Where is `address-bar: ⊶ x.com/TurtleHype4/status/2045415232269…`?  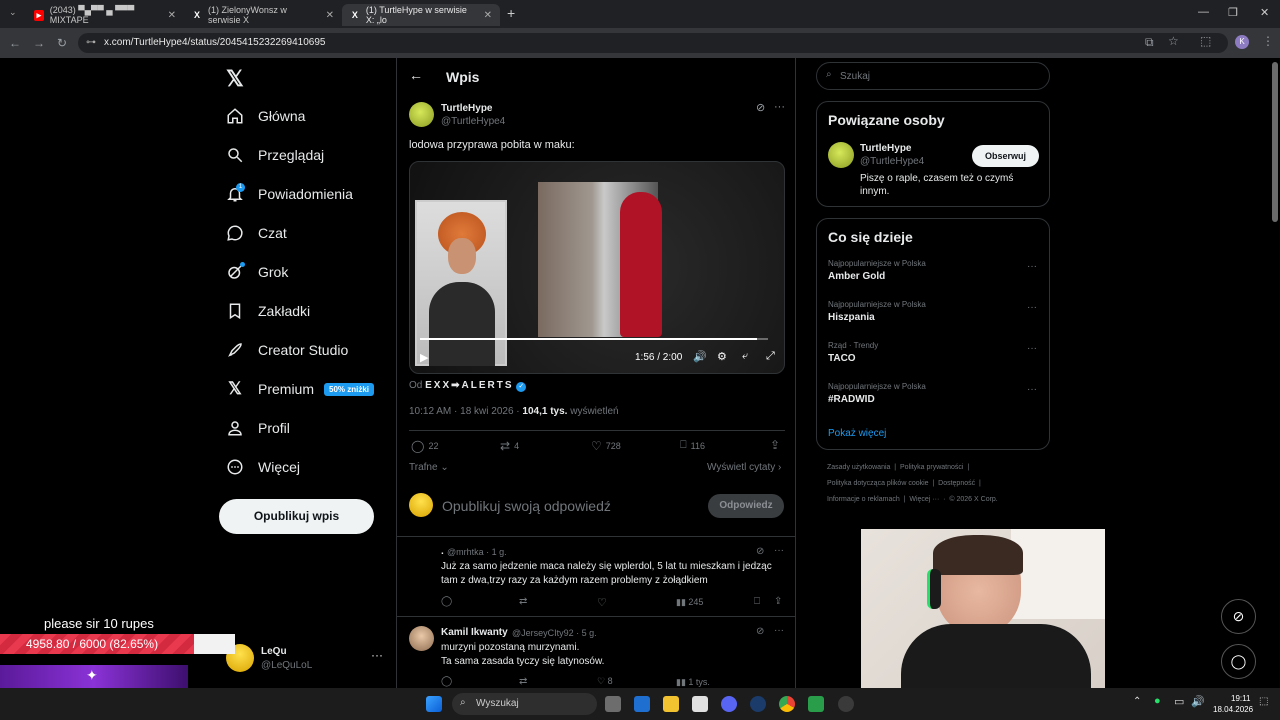
address-bar: ⊶ x.com/TurtleHype4/status/2045415232269… is located at coordinates (653, 43).